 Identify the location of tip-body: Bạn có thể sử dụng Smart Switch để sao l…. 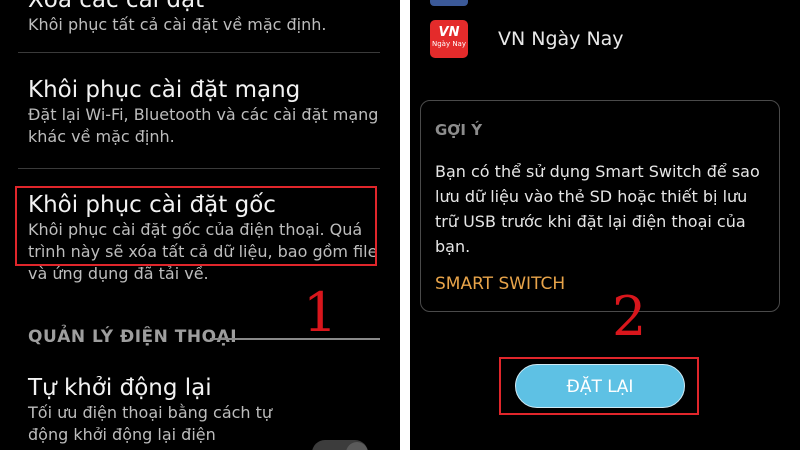
(597, 209).